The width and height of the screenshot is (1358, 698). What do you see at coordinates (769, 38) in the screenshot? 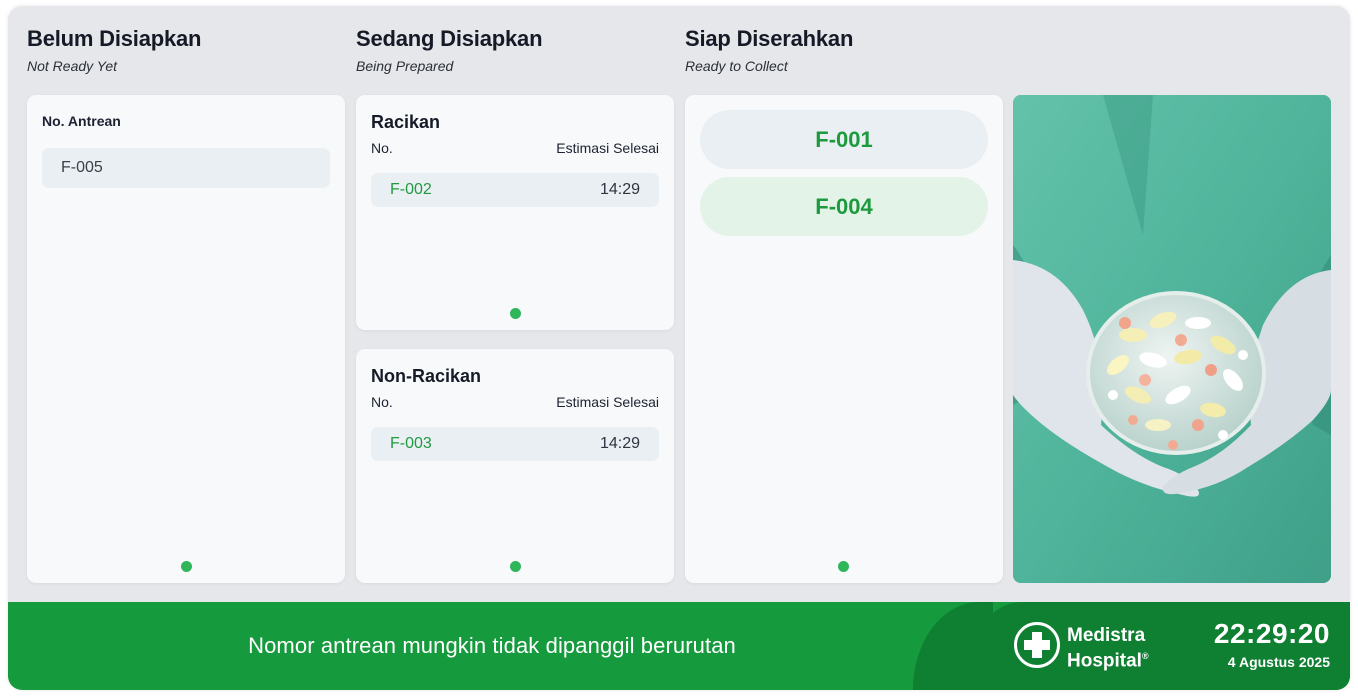
I see `column-title: Siap Diserahkan` at bounding box center [769, 38].